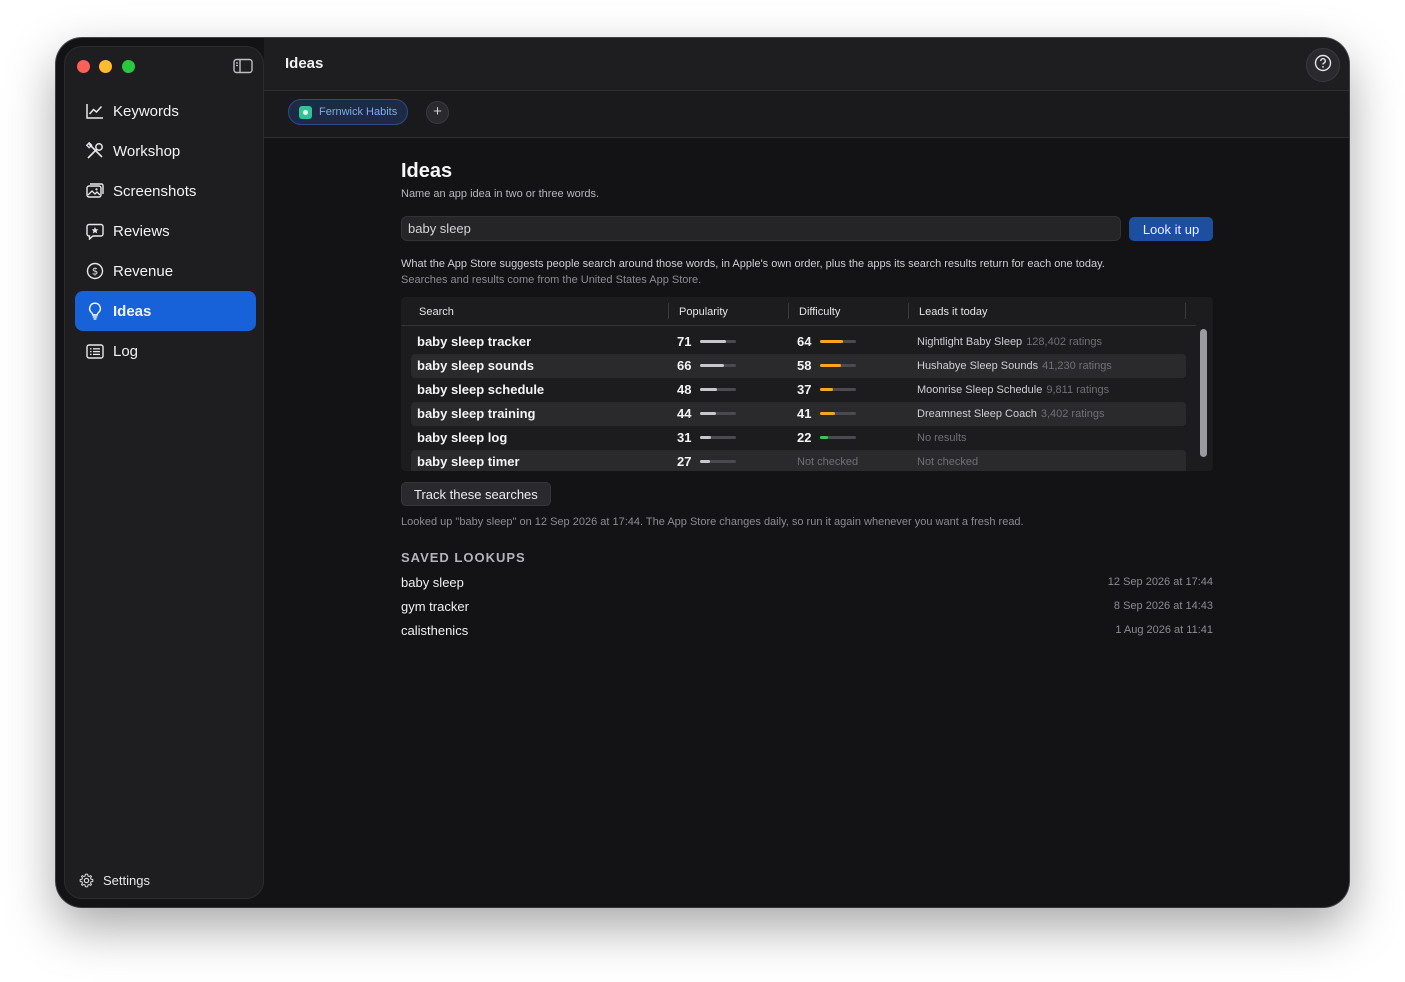 Image resolution: width=1405 pixels, height=982 pixels. What do you see at coordinates (95, 351) in the screenshot?
I see `list-icon` at bounding box center [95, 351].